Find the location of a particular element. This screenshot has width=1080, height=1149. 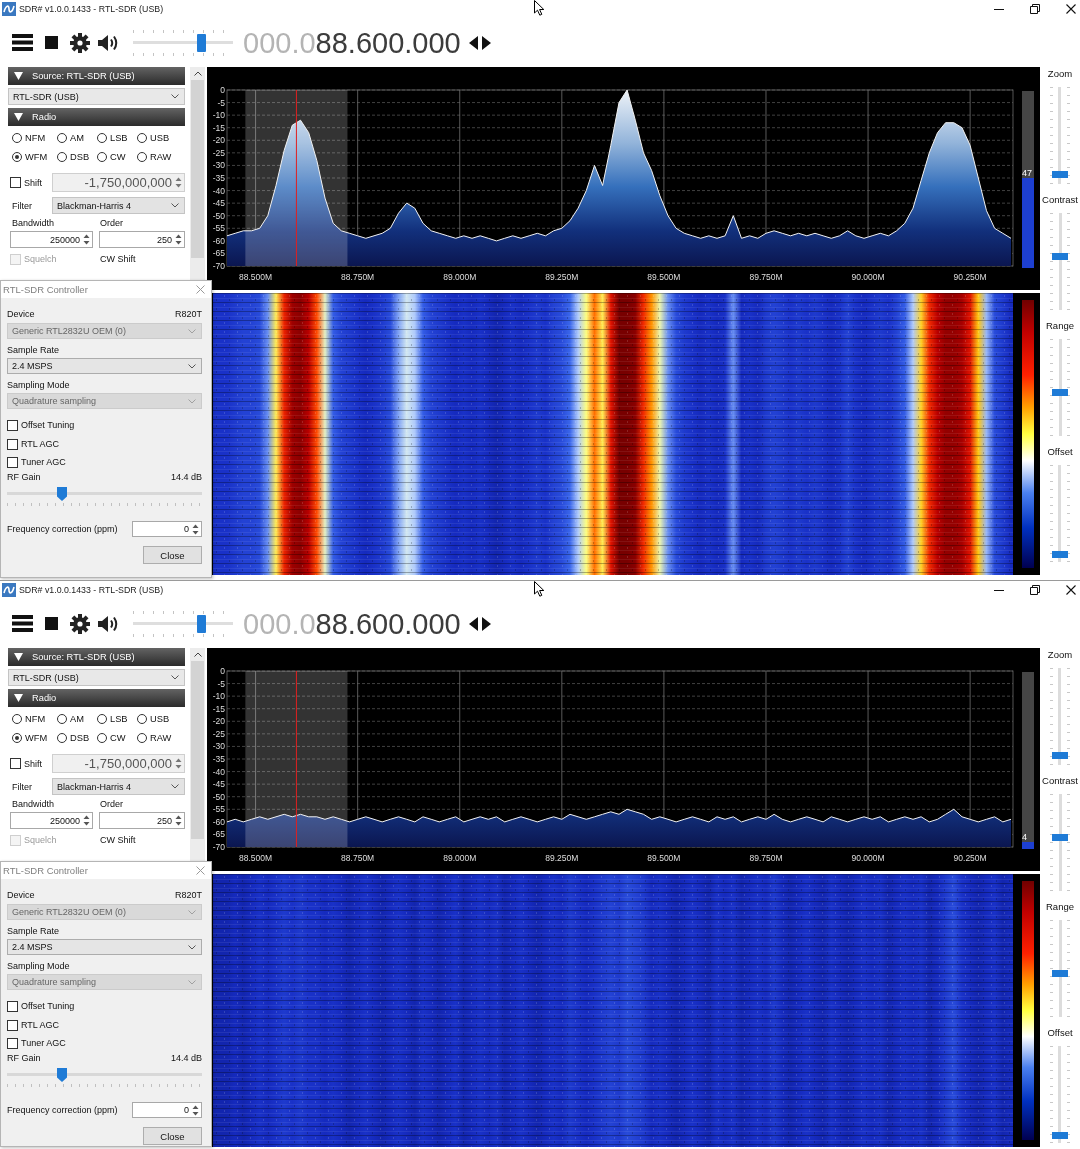

spin-box: 0 is located at coordinates (167, 529).